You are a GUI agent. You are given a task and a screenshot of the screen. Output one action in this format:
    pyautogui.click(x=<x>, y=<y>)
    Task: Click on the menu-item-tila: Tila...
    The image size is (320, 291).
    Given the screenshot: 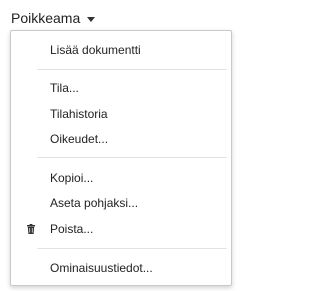 What is the action you would take?
    pyautogui.click(x=121, y=88)
    